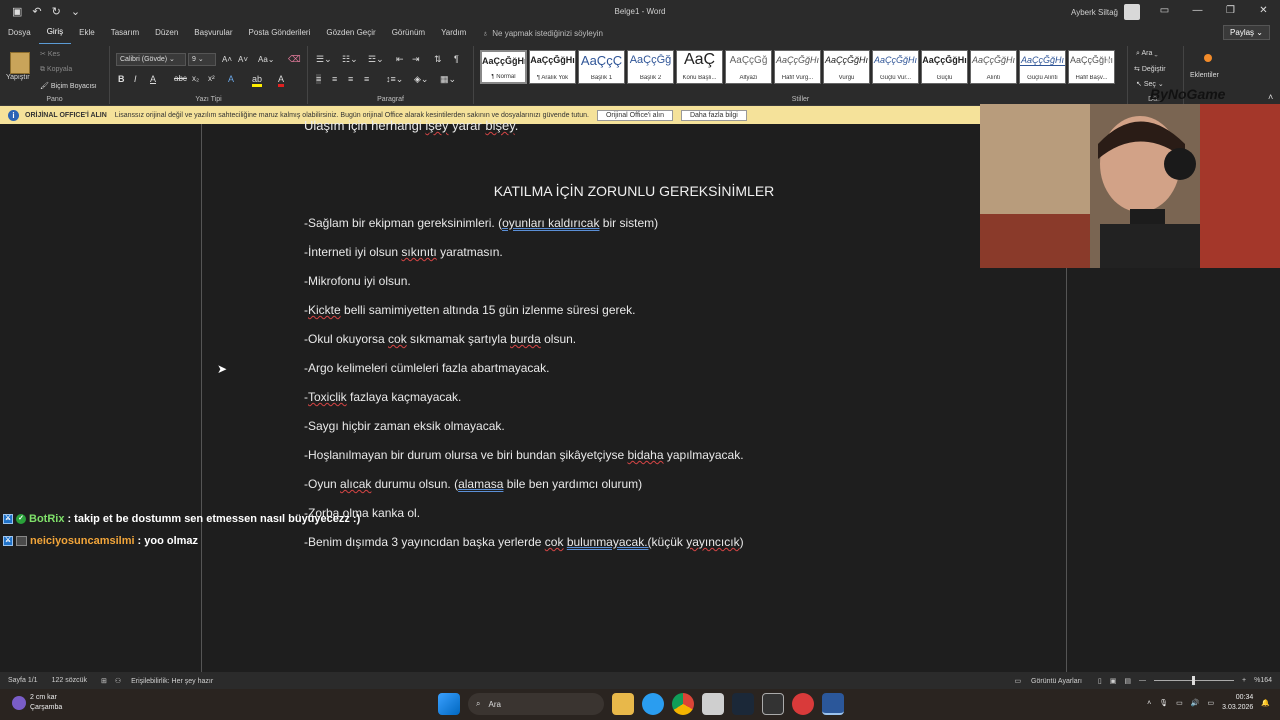 This screenshot has width=1280, height=720. Describe the element at coordinates (944, 67) in the screenshot. I see `style-strong: AaÇçĞğHı Güçlü` at that location.